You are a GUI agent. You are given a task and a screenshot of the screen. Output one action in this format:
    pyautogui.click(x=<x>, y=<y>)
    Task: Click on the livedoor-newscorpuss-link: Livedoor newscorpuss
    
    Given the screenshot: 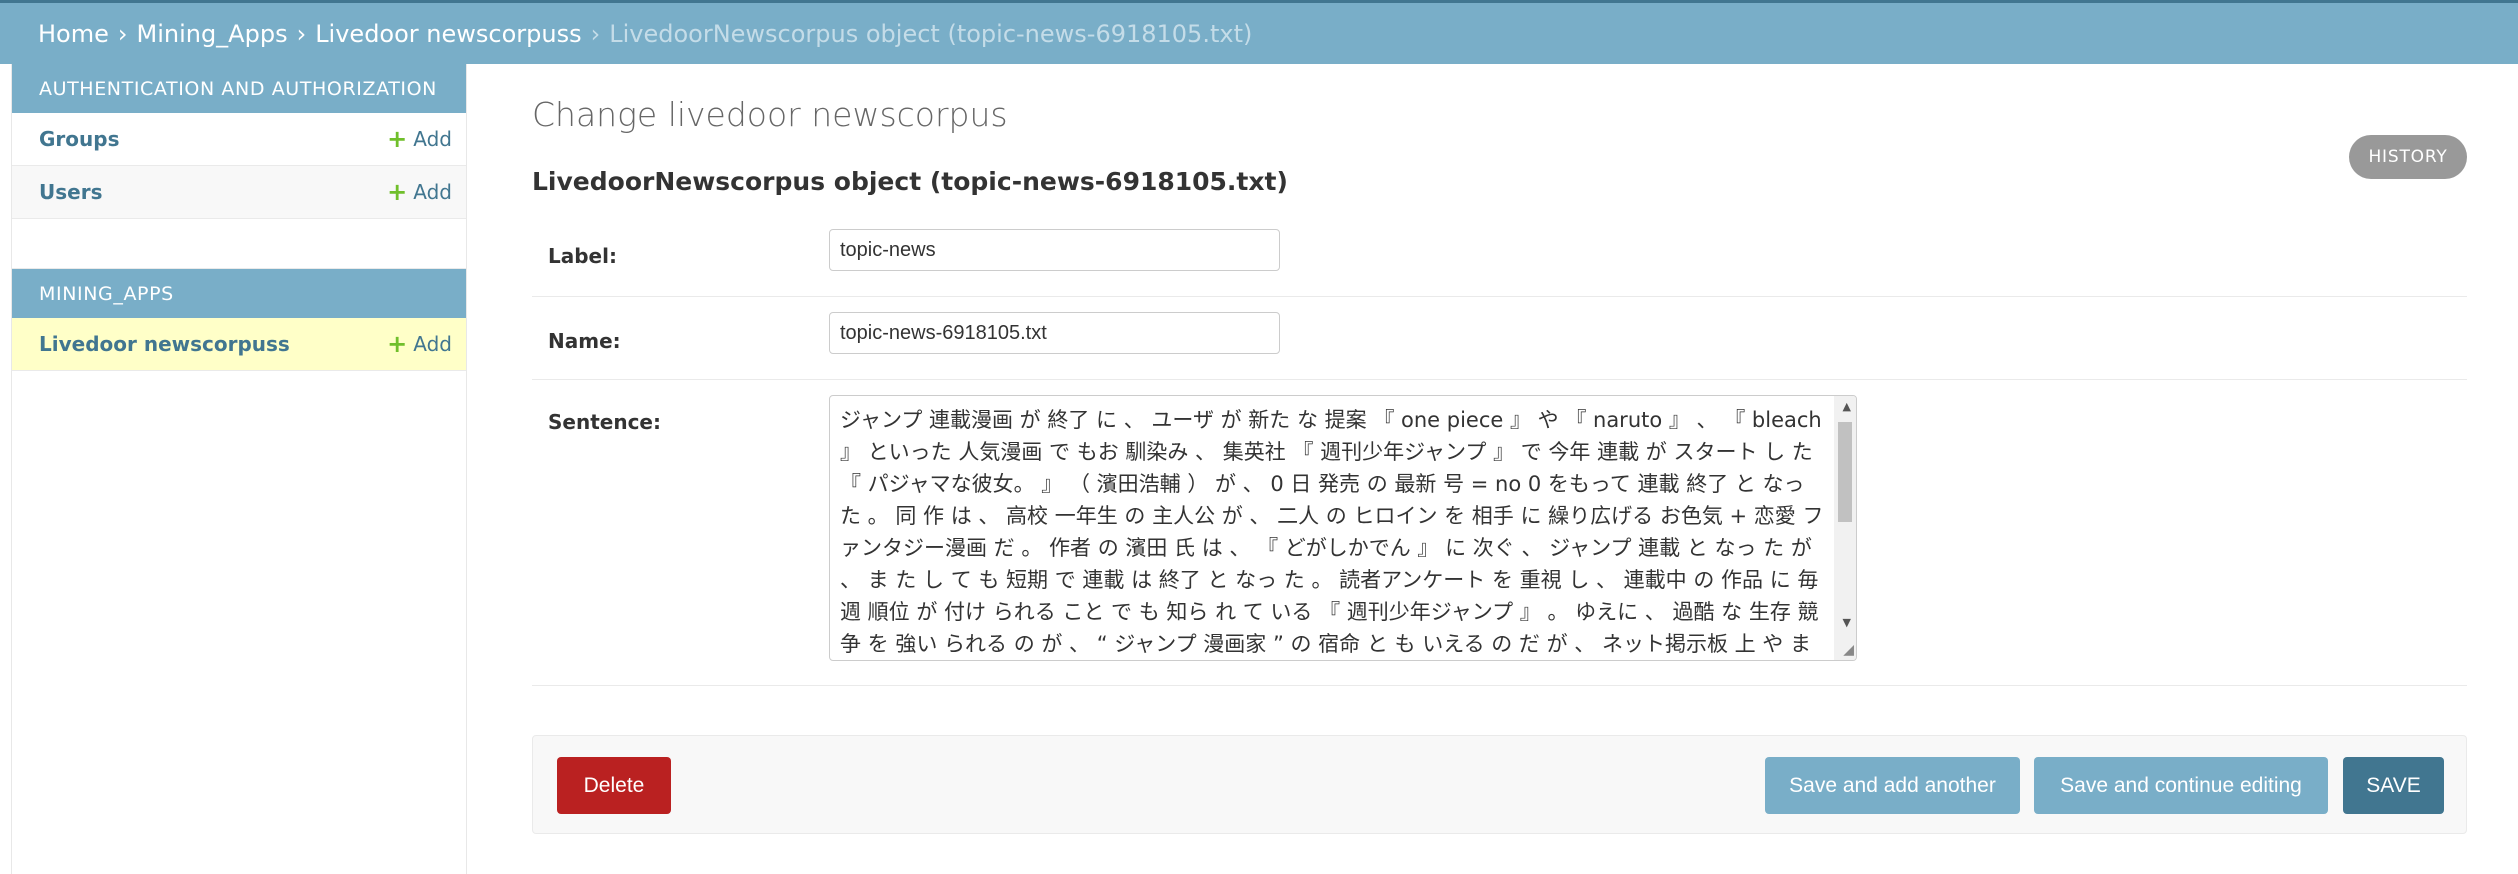 What is the action you would take?
    pyautogui.click(x=164, y=344)
    